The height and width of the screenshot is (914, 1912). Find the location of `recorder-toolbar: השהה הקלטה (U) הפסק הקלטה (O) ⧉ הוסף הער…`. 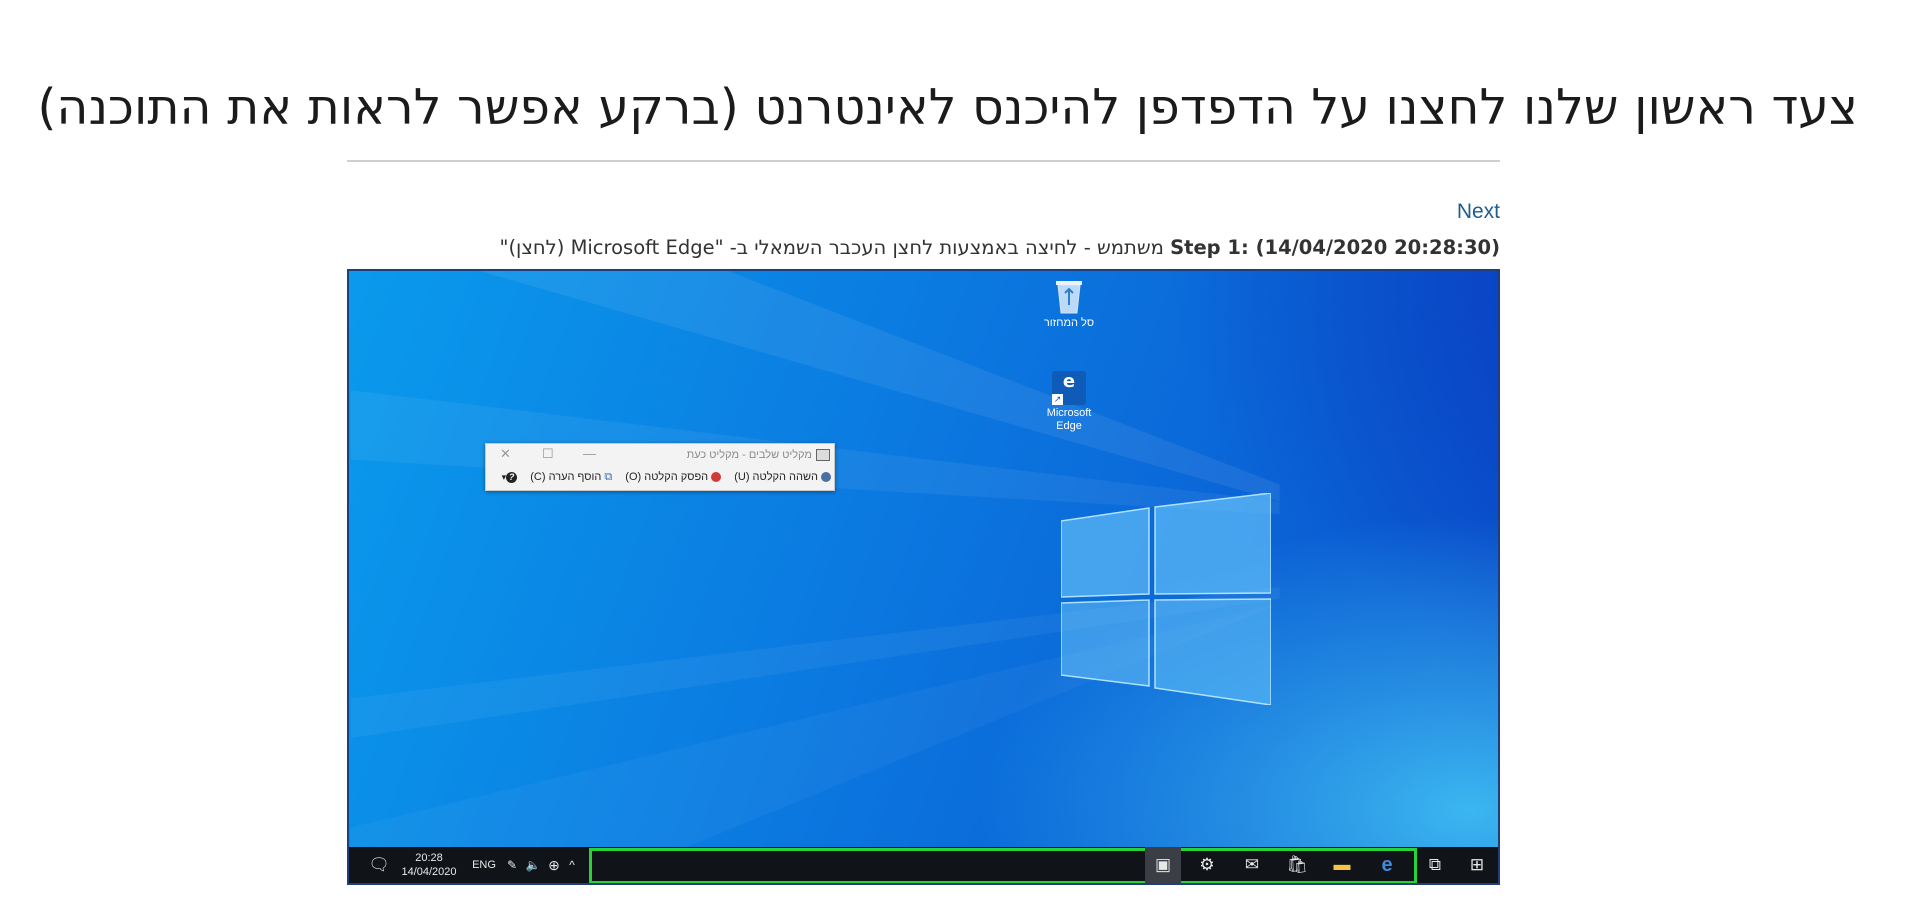

recorder-toolbar: השהה הקלטה (U) הפסק הקלטה (O) ⧉ הוסף הער… is located at coordinates (660, 477).